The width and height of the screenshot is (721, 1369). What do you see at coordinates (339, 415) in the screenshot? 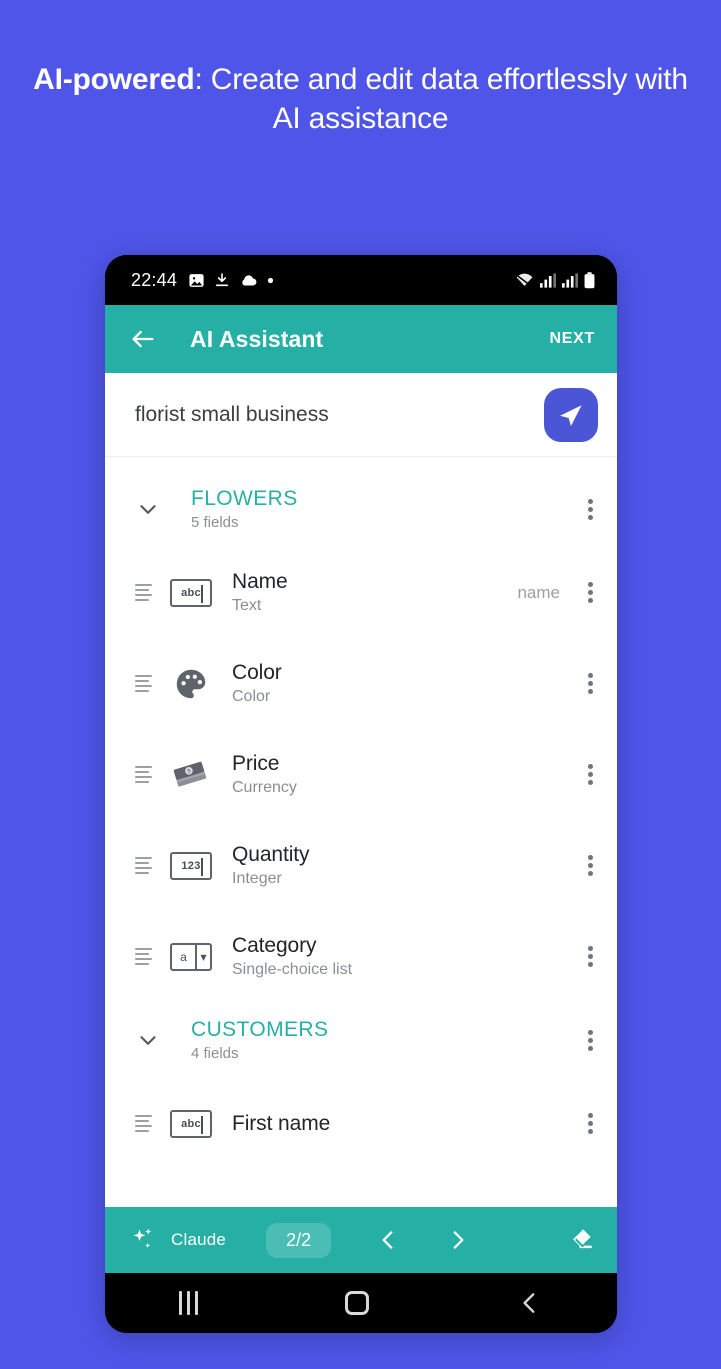
I see `prompt-input: florist small business` at bounding box center [339, 415].